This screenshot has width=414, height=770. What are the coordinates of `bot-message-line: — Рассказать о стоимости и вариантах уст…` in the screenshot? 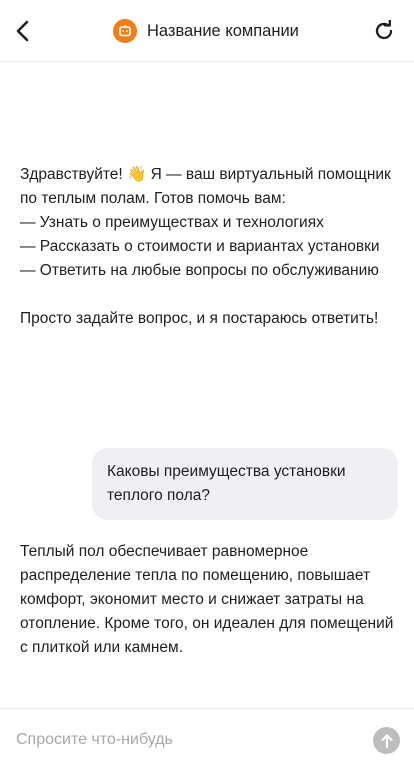 It's located at (200, 246).